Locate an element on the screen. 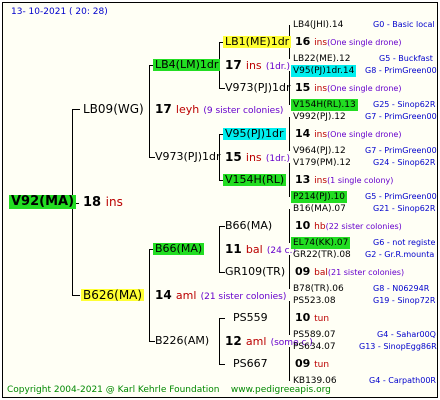  queen-upper-dam2-sub2: V154H(RL) is located at coordinates (255, 180).